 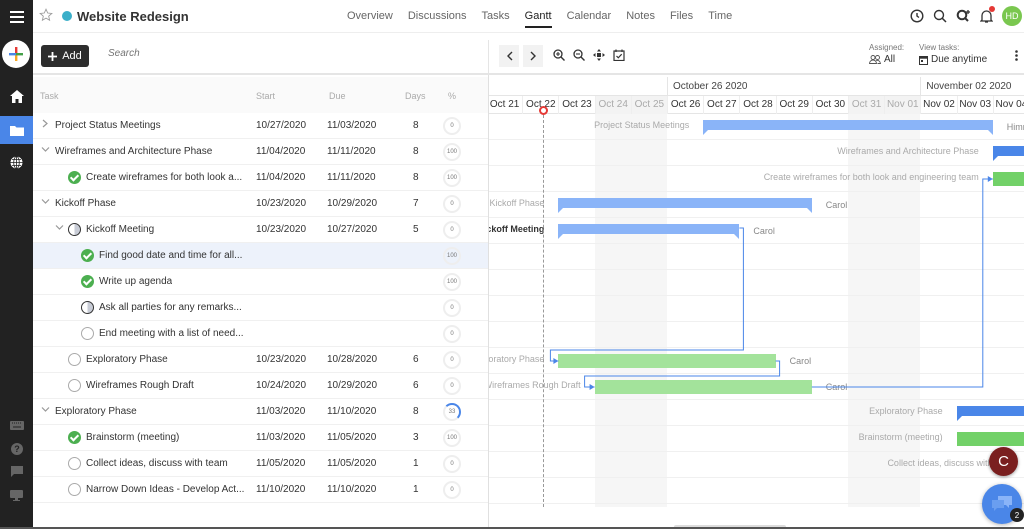 I want to click on table-row: Kickoff Phase 10/23/2020 10/29/2020 7 0, so click(x=260, y=204).